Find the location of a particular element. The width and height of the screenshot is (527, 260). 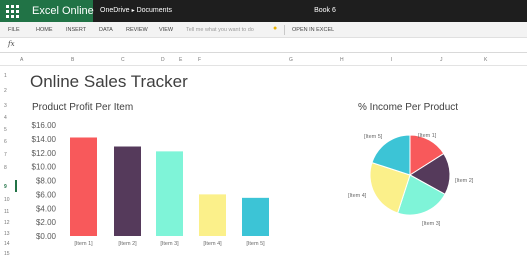

y-axis-tick-label: $4.00 is located at coordinates (46, 208).